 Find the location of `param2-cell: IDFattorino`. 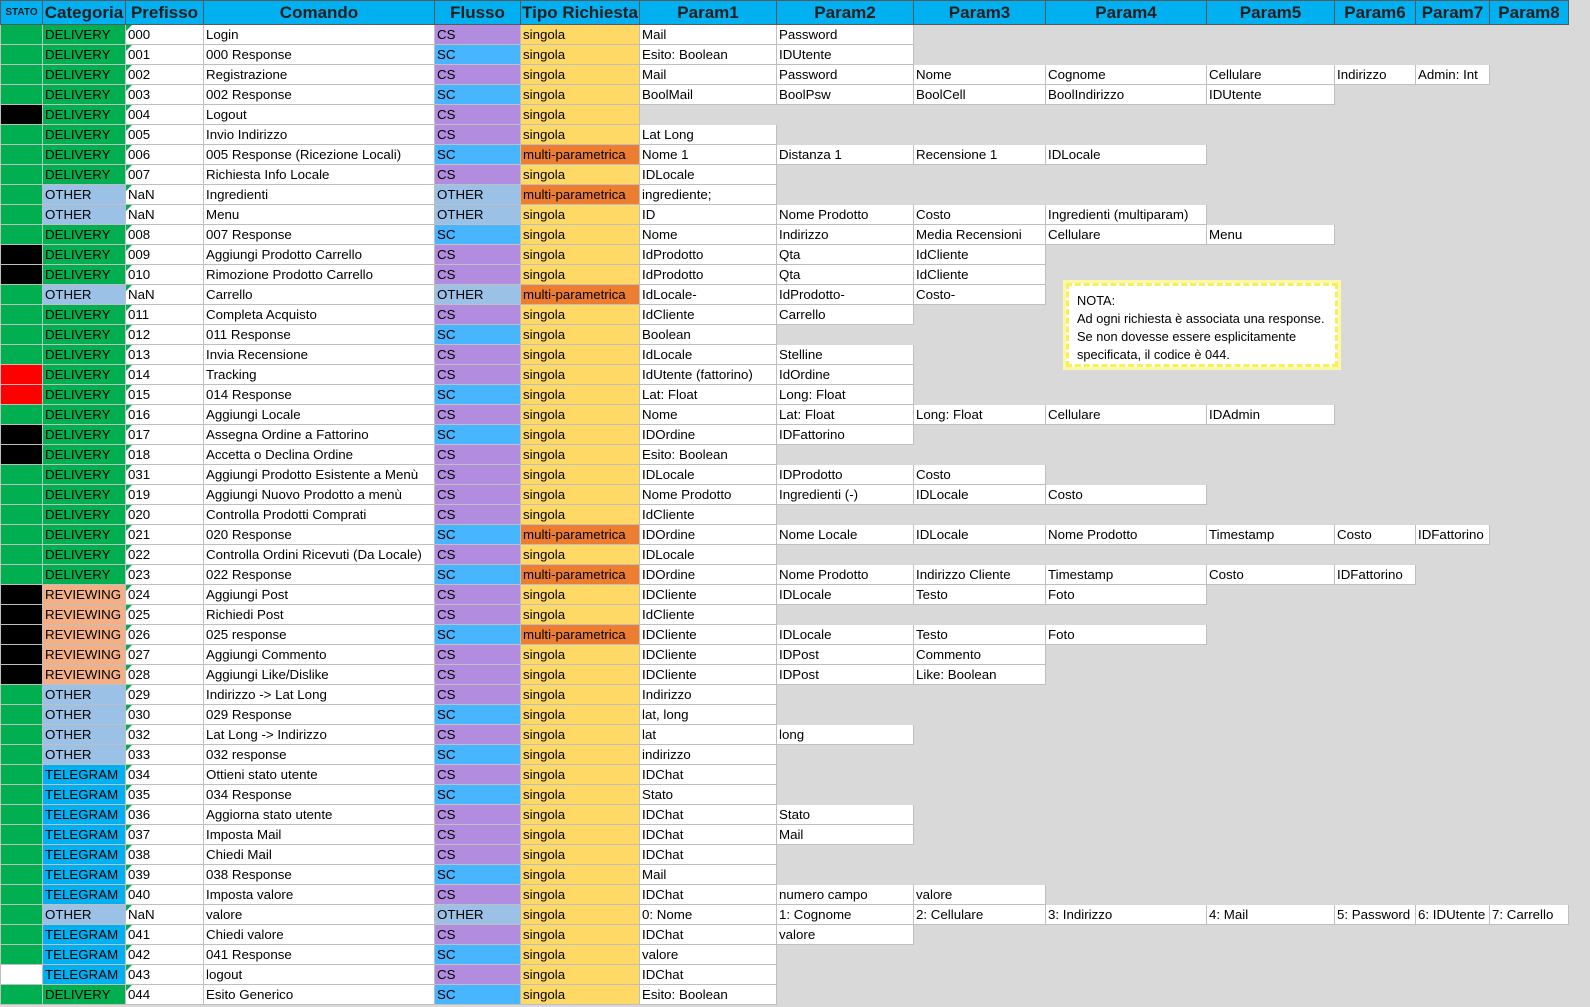

param2-cell: IDFattorino is located at coordinates (845, 434).